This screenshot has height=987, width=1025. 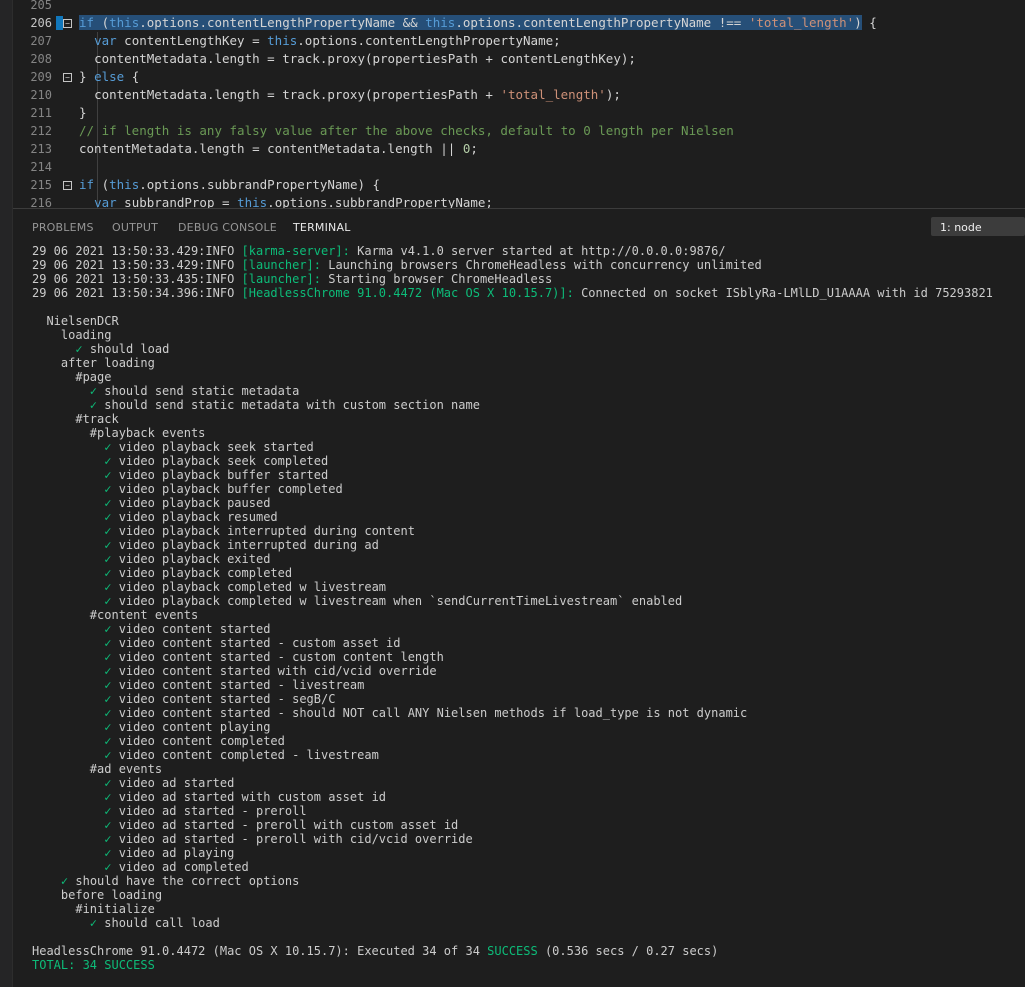 What do you see at coordinates (322, 227) in the screenshot?
I see `tab-terminal: TERMINAL` at bounding box center [322, 227].